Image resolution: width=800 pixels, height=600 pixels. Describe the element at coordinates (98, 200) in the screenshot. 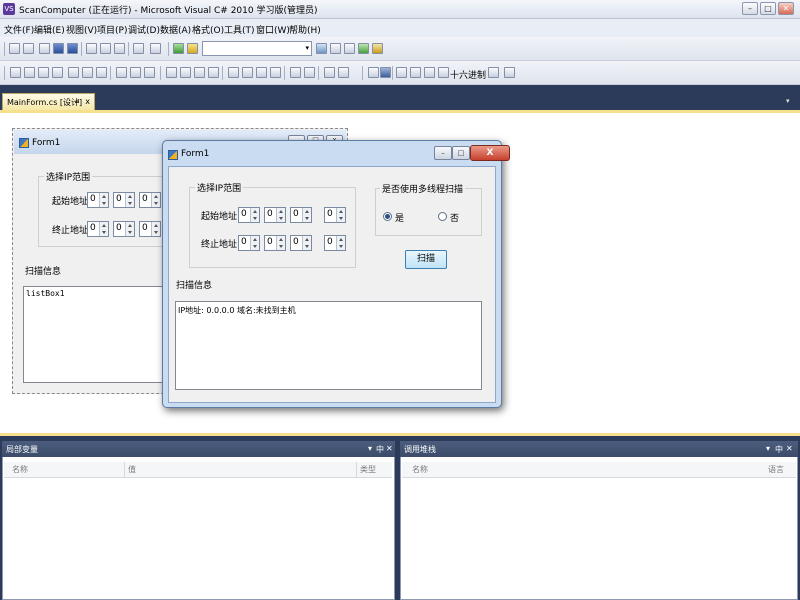

I see `design-start-octet-1: 0` at that location.